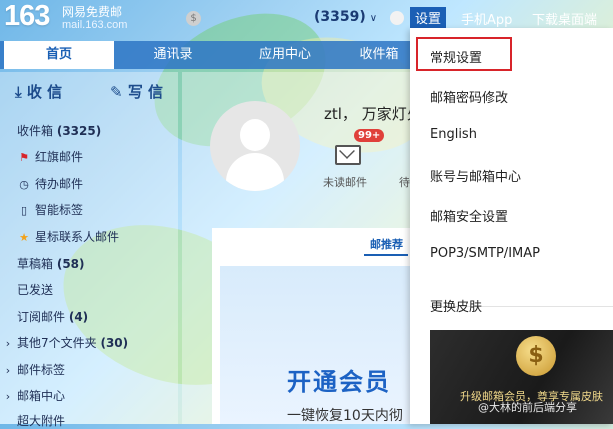 The width and height of the screenshot is (613, 429). What do you see at coordinates (57, 343) in the screenshot?
I see `folder-label: 其他7个文件夹` at bounding box center [57, 343].